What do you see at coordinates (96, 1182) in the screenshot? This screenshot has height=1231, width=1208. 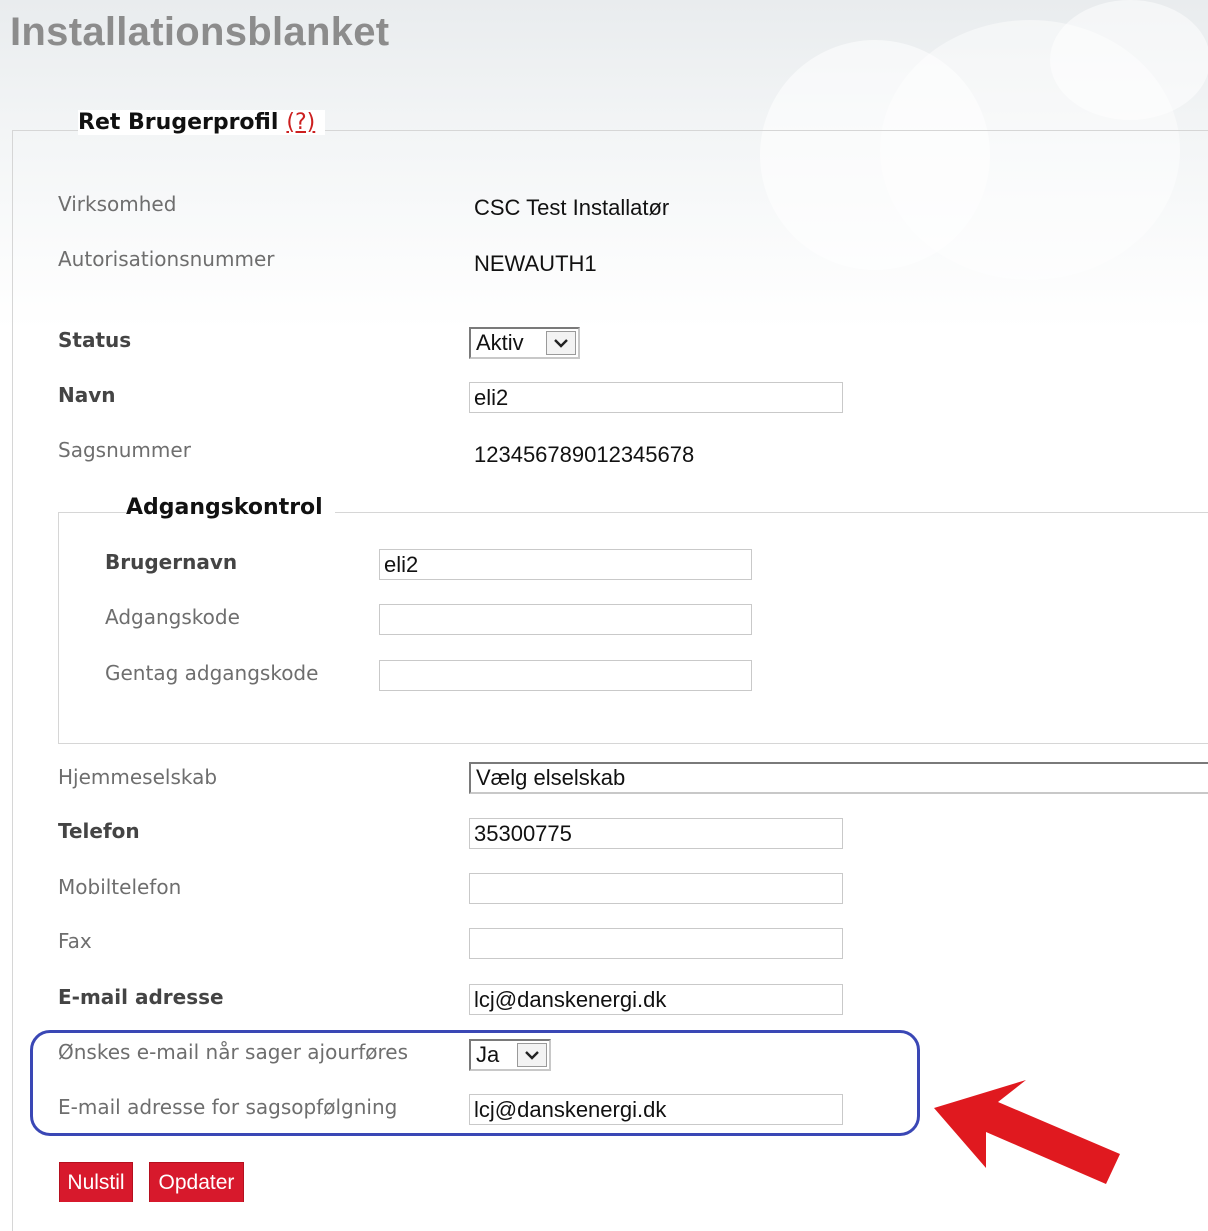 I see `reset-button: Nulstil` at bounding box center [96, 1182].